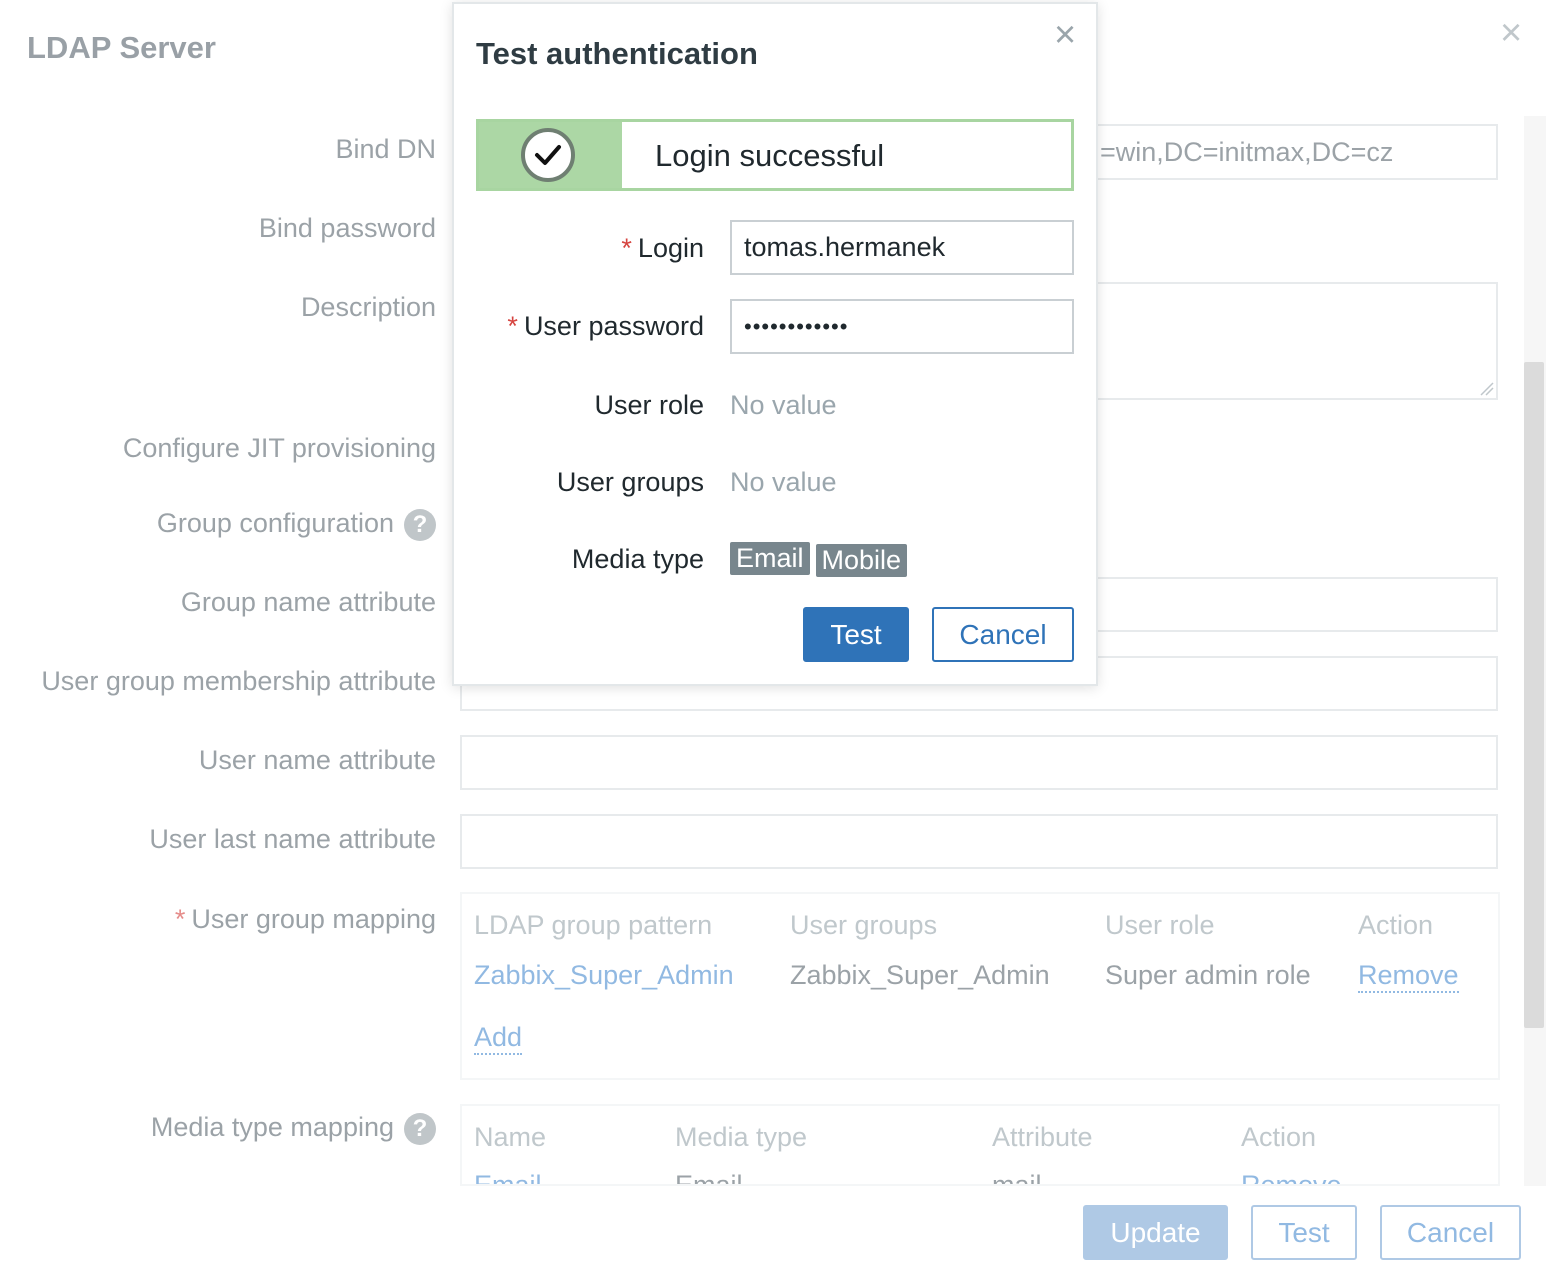 The width and height of the screenshot is (1546, 1280). What do you see at coordinates (649, 405) in the screenshot?
I see `user-role-label: User role` at bounding box center [649, 405].